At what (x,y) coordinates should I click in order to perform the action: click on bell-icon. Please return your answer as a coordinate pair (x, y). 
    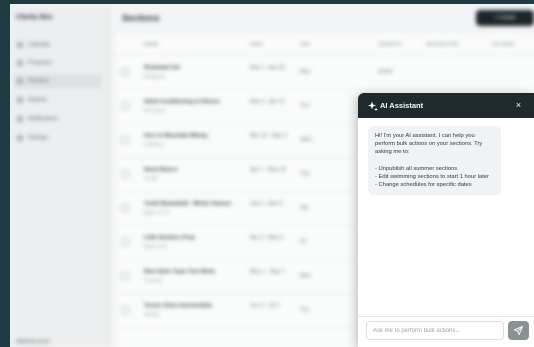
    Looking at the image, I should click on (20, 119).